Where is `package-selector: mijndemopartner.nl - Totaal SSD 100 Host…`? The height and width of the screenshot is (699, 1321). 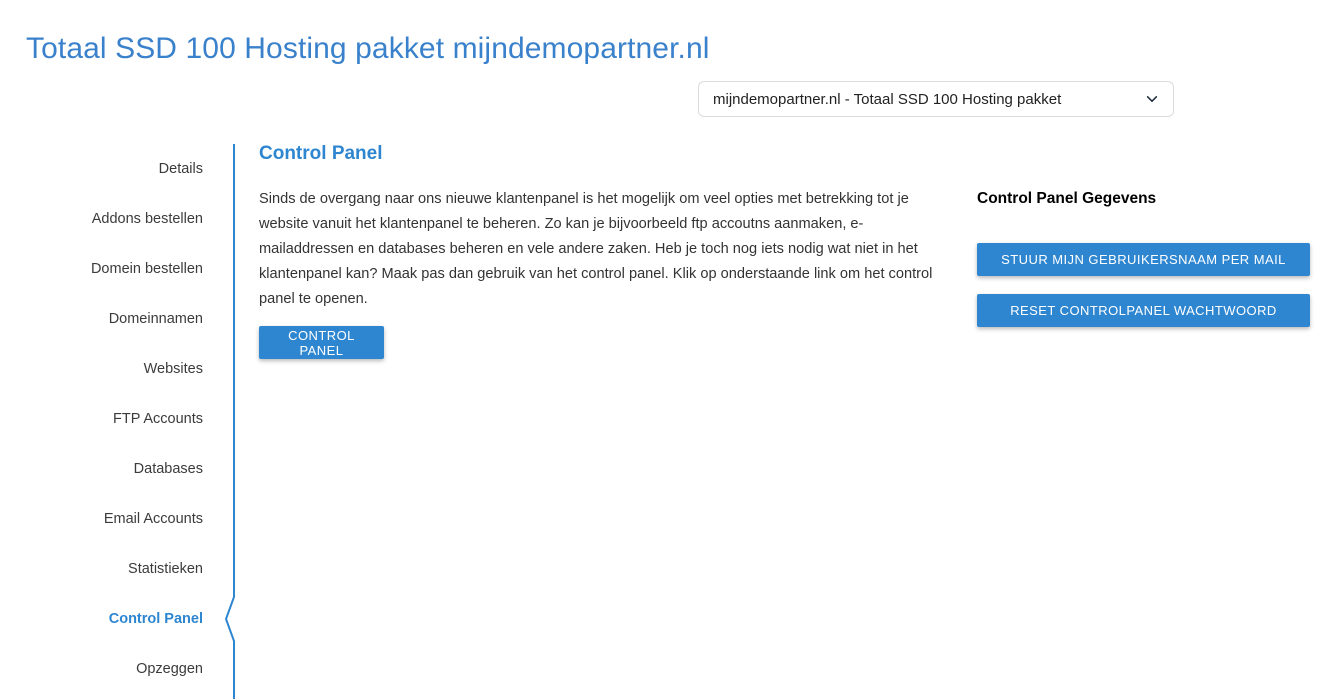 package-selector: mijndemopartner.nl - Totaal SSD 100 Host… is located at coordinates (936, 99).